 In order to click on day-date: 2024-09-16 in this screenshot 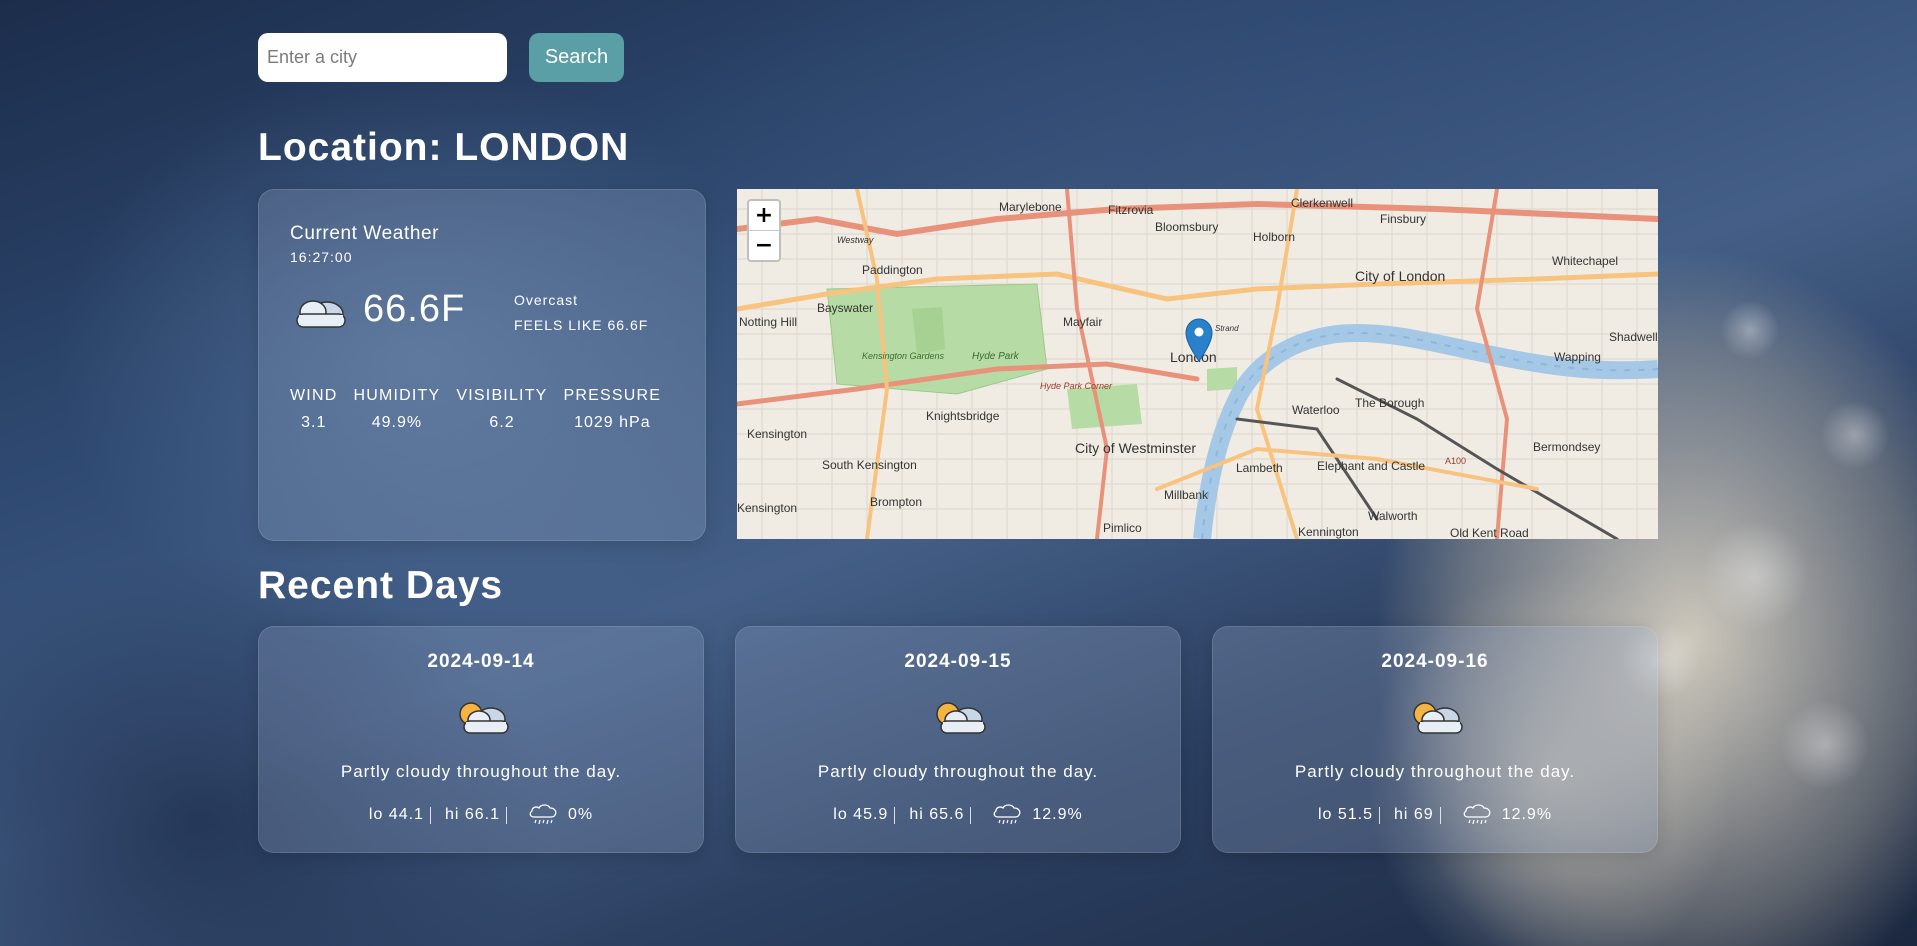, I will do `click(1435, 661)`.